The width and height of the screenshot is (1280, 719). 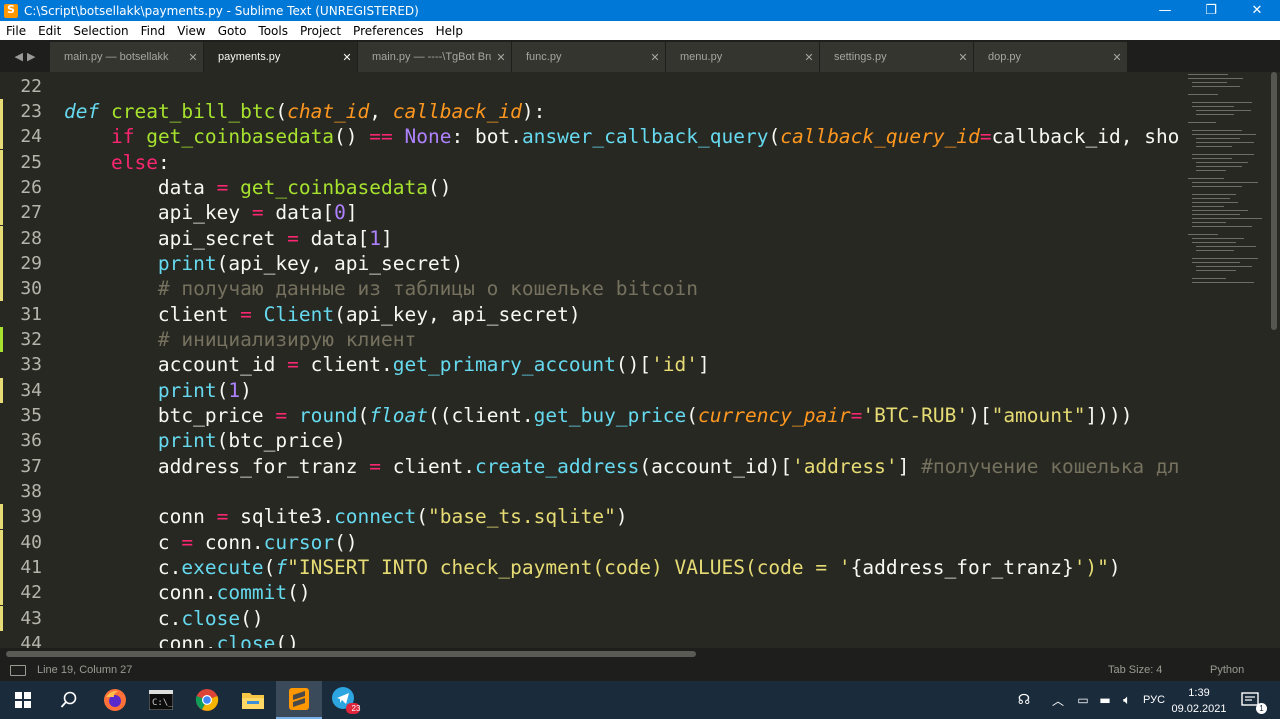 I want to click on menu-tools: Tools, so click(x=273, y=31).